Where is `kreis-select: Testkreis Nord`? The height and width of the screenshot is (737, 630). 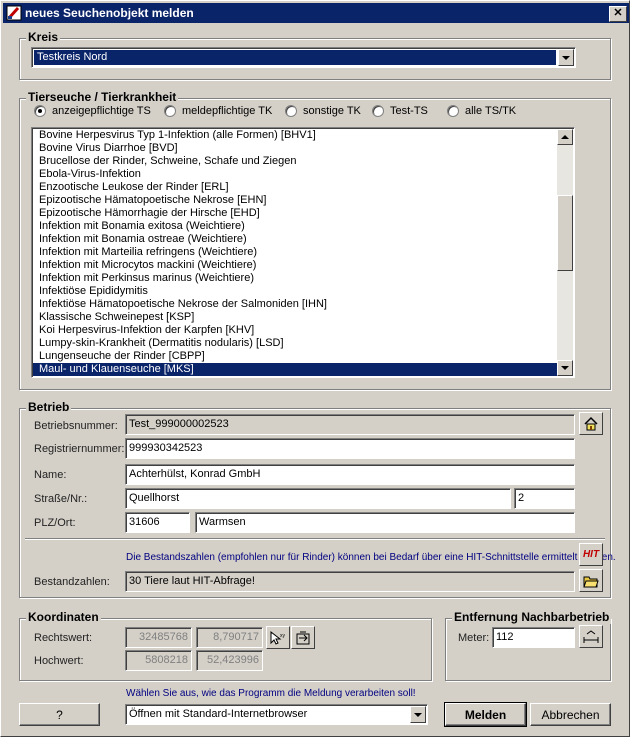
kreis-select: Testkreis Nord is located at coordinates (303, 57).